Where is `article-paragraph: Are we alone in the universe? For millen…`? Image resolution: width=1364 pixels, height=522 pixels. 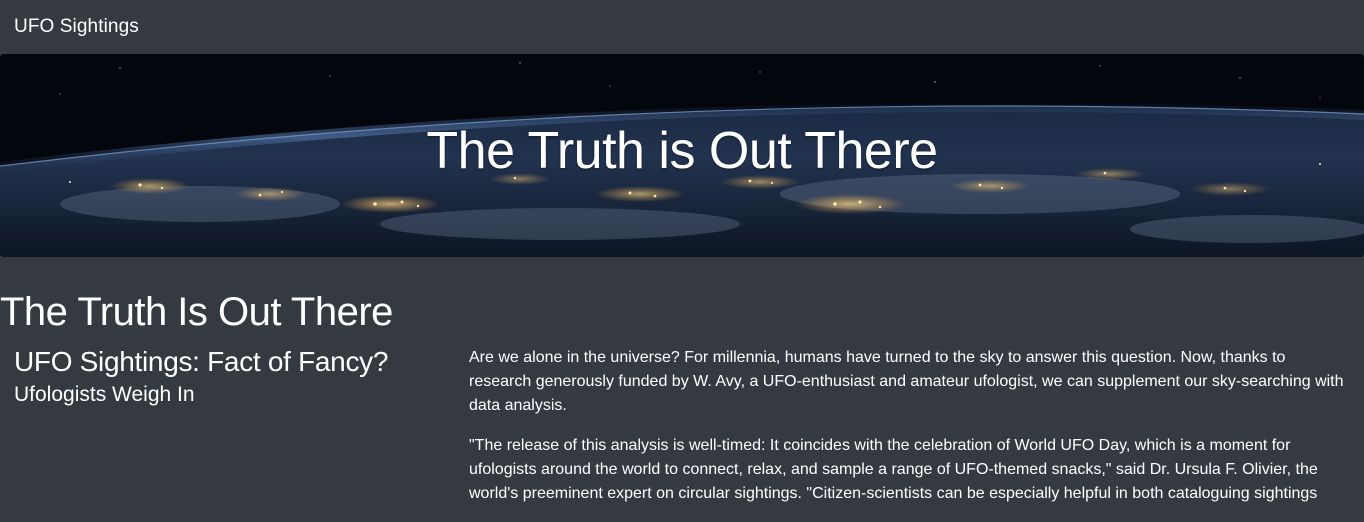 article-paragraph: Are we alone in the universe? For millen… is located at coordinates (906, 381).